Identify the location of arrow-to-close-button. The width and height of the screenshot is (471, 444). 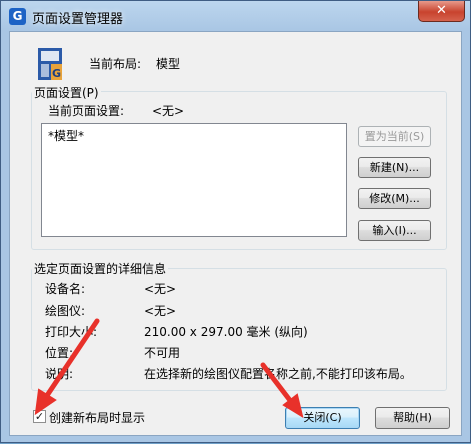
(282, 390).